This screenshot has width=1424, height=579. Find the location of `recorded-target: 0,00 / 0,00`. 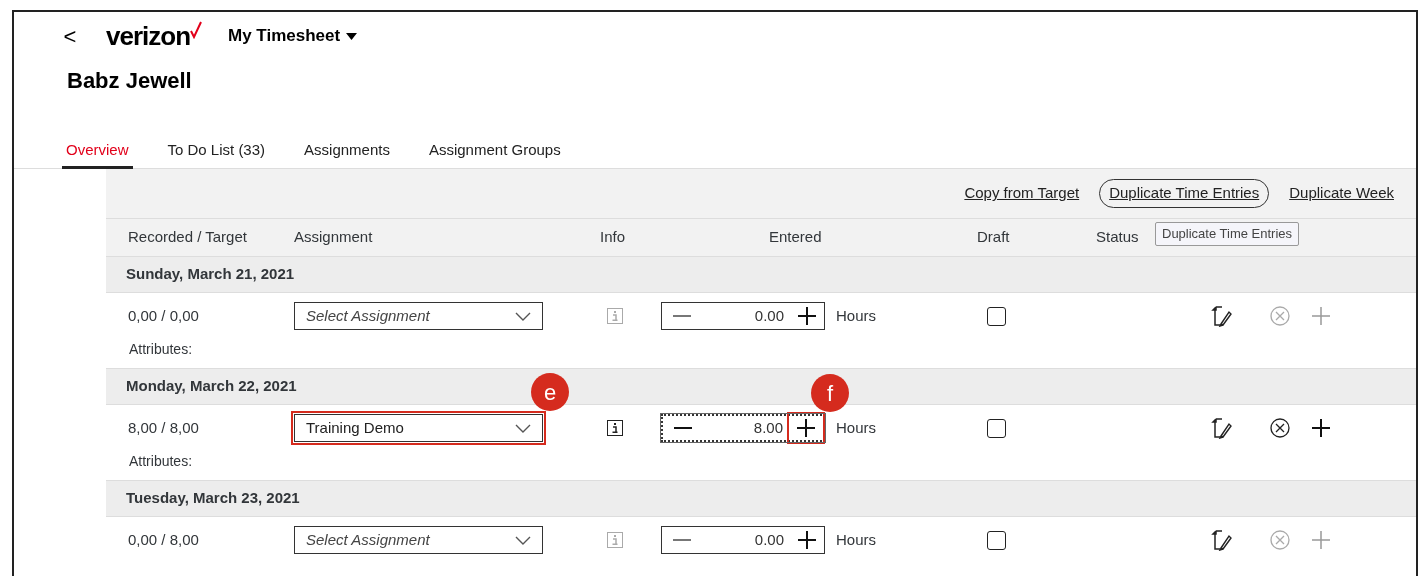

recorded-target: 0,00 / 0,00 is located at coordinates (164, 315).